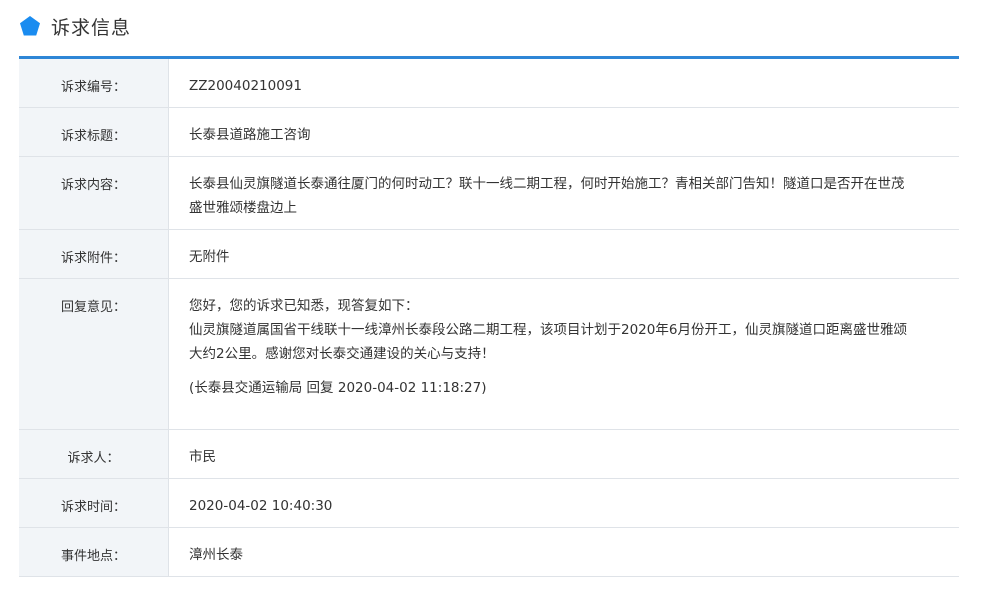 The width and height of the screenshot is (984, 602). Describe the element at coordinates (209, 257) in the screenshot. I see `value-attachment: 无附件` at that location.